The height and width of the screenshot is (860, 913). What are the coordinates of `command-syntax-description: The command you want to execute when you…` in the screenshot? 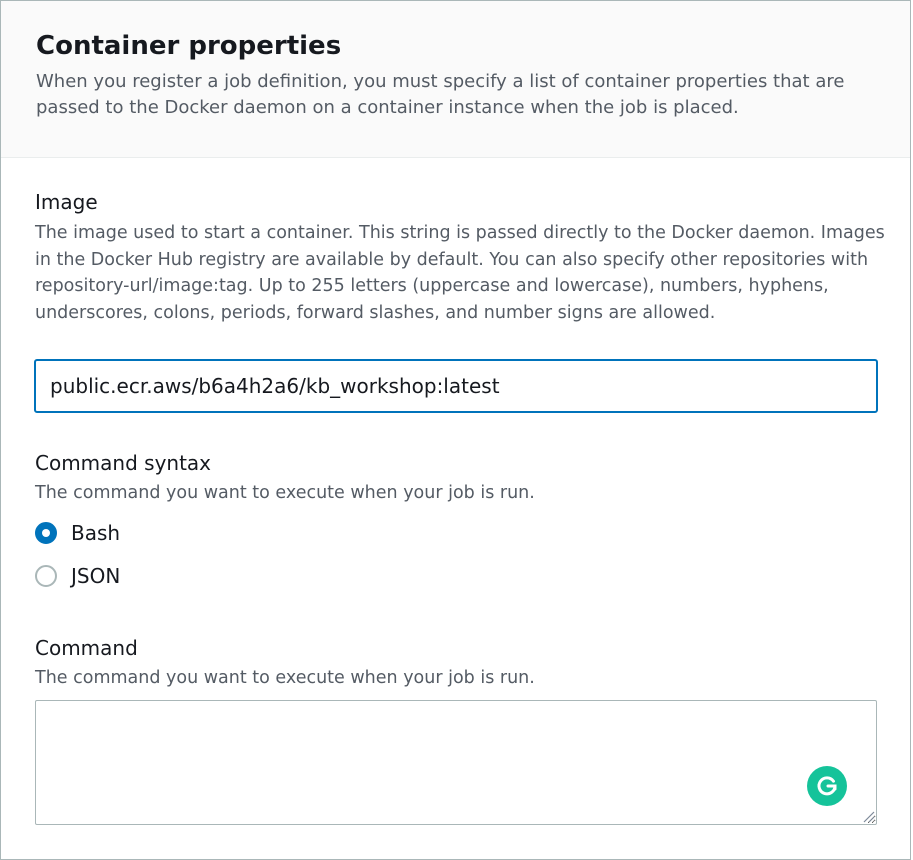 It's located at (285, 493).